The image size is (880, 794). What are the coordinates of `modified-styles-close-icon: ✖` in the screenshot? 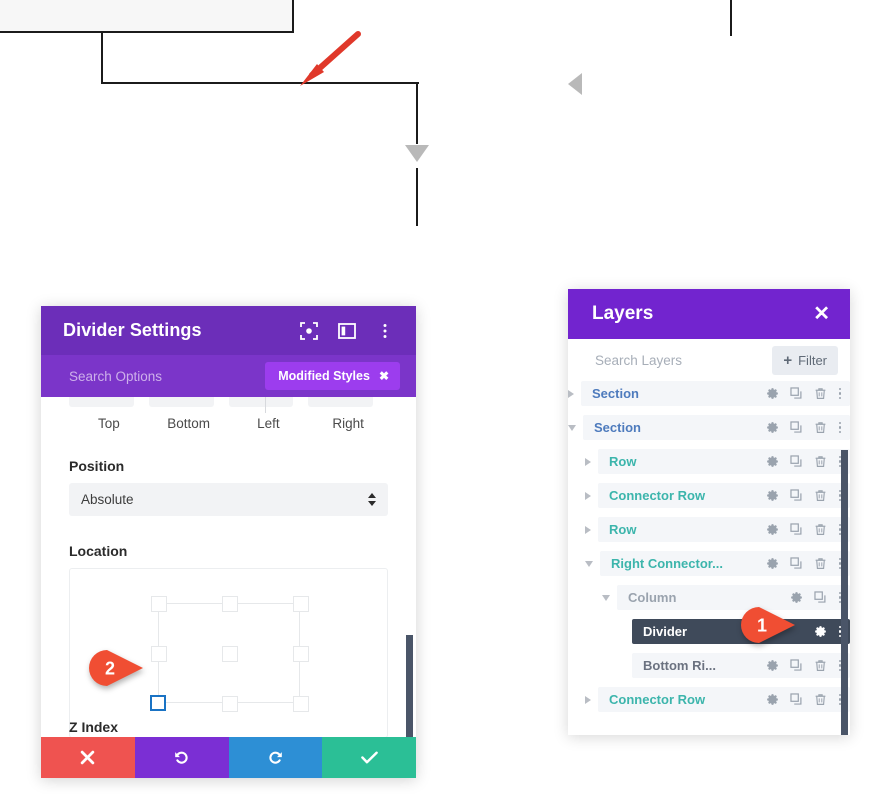 It's located at (384, 376).